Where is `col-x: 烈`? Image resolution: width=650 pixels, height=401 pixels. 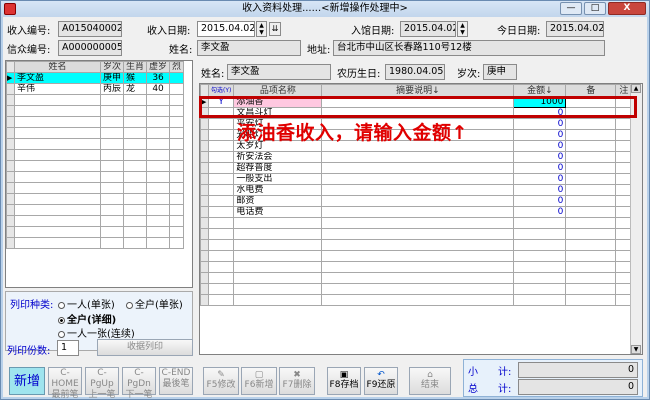 col-x: 烈 is located at coordinates (177, 67).